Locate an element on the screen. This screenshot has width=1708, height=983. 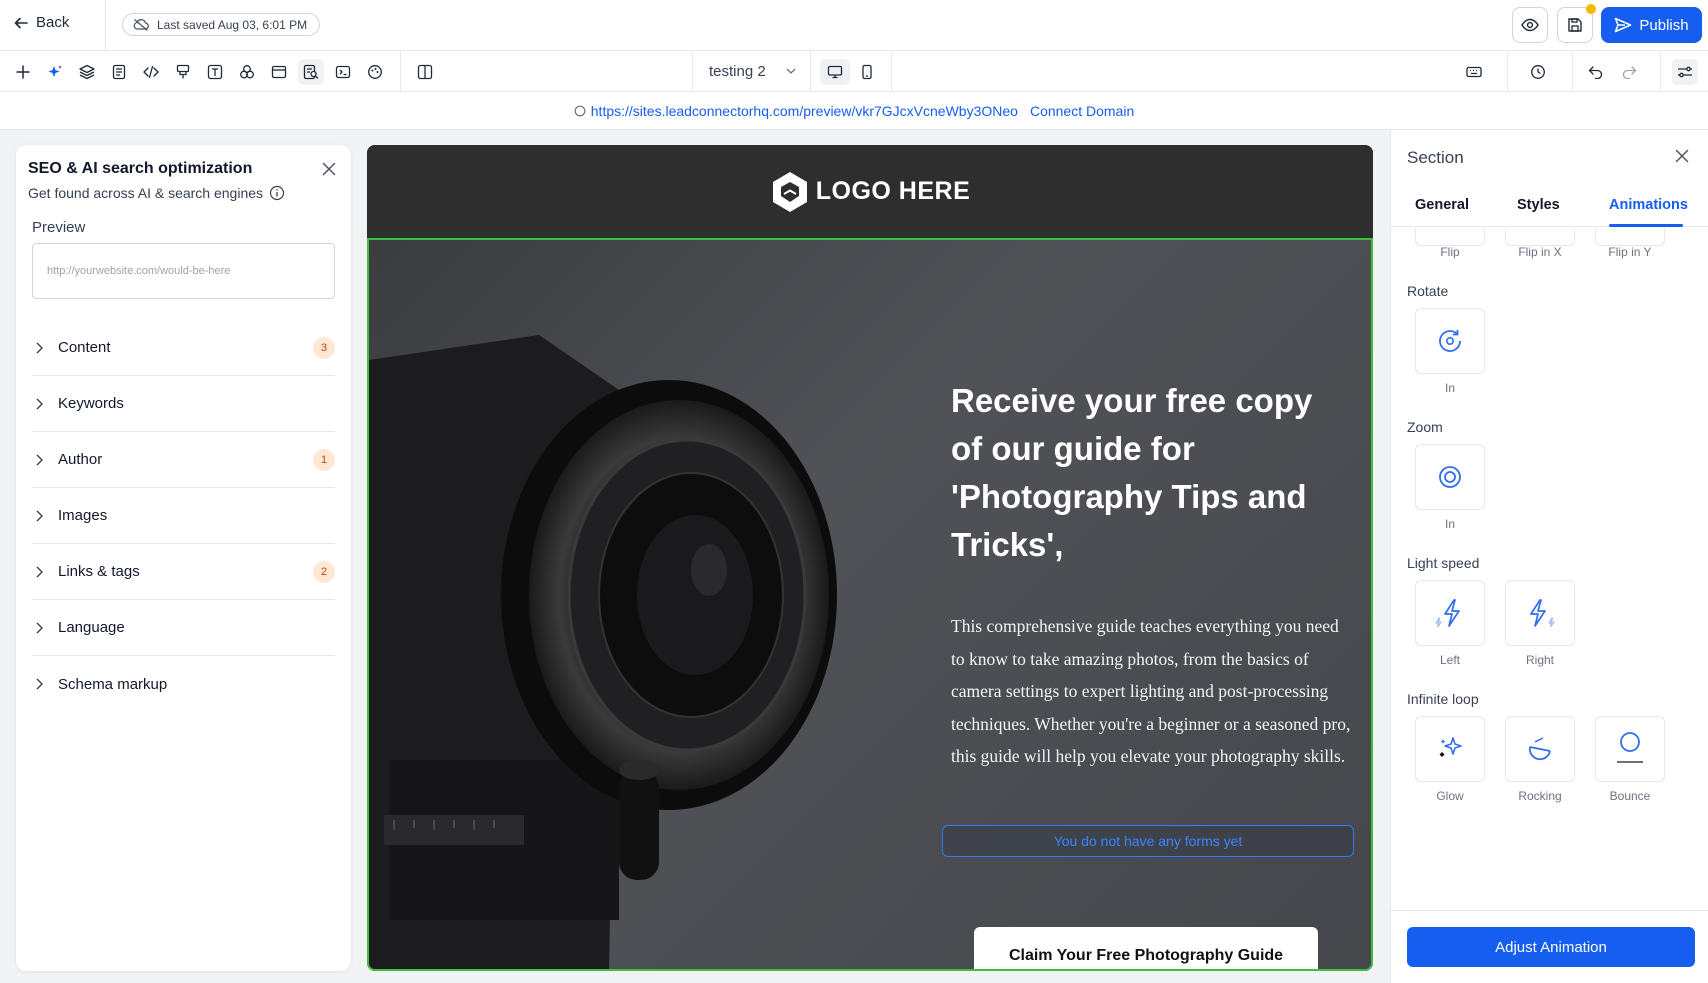
seo-icon is located at coordinates (311, 72).